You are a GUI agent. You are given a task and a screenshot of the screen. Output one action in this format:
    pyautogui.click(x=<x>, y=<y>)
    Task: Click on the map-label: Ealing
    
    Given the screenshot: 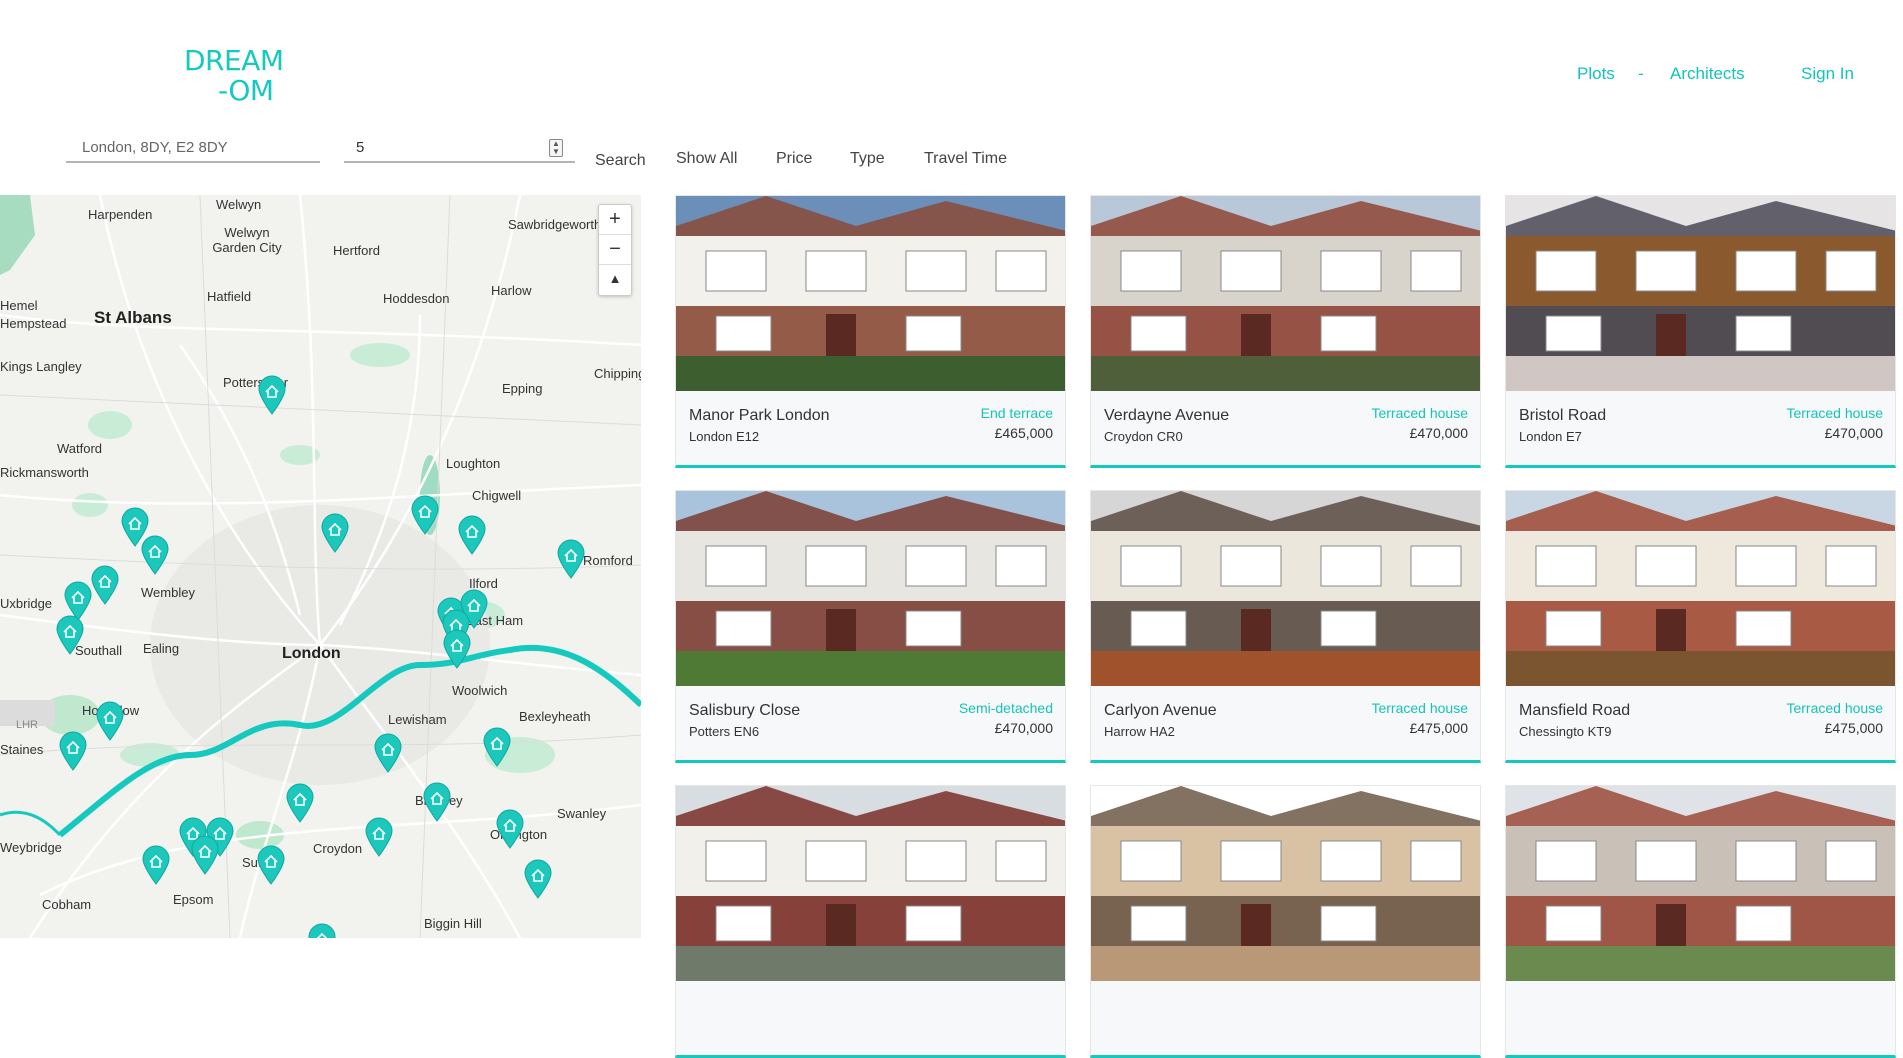 What is the action you would take?
    pyautogui.click(x=161, y=648)
    